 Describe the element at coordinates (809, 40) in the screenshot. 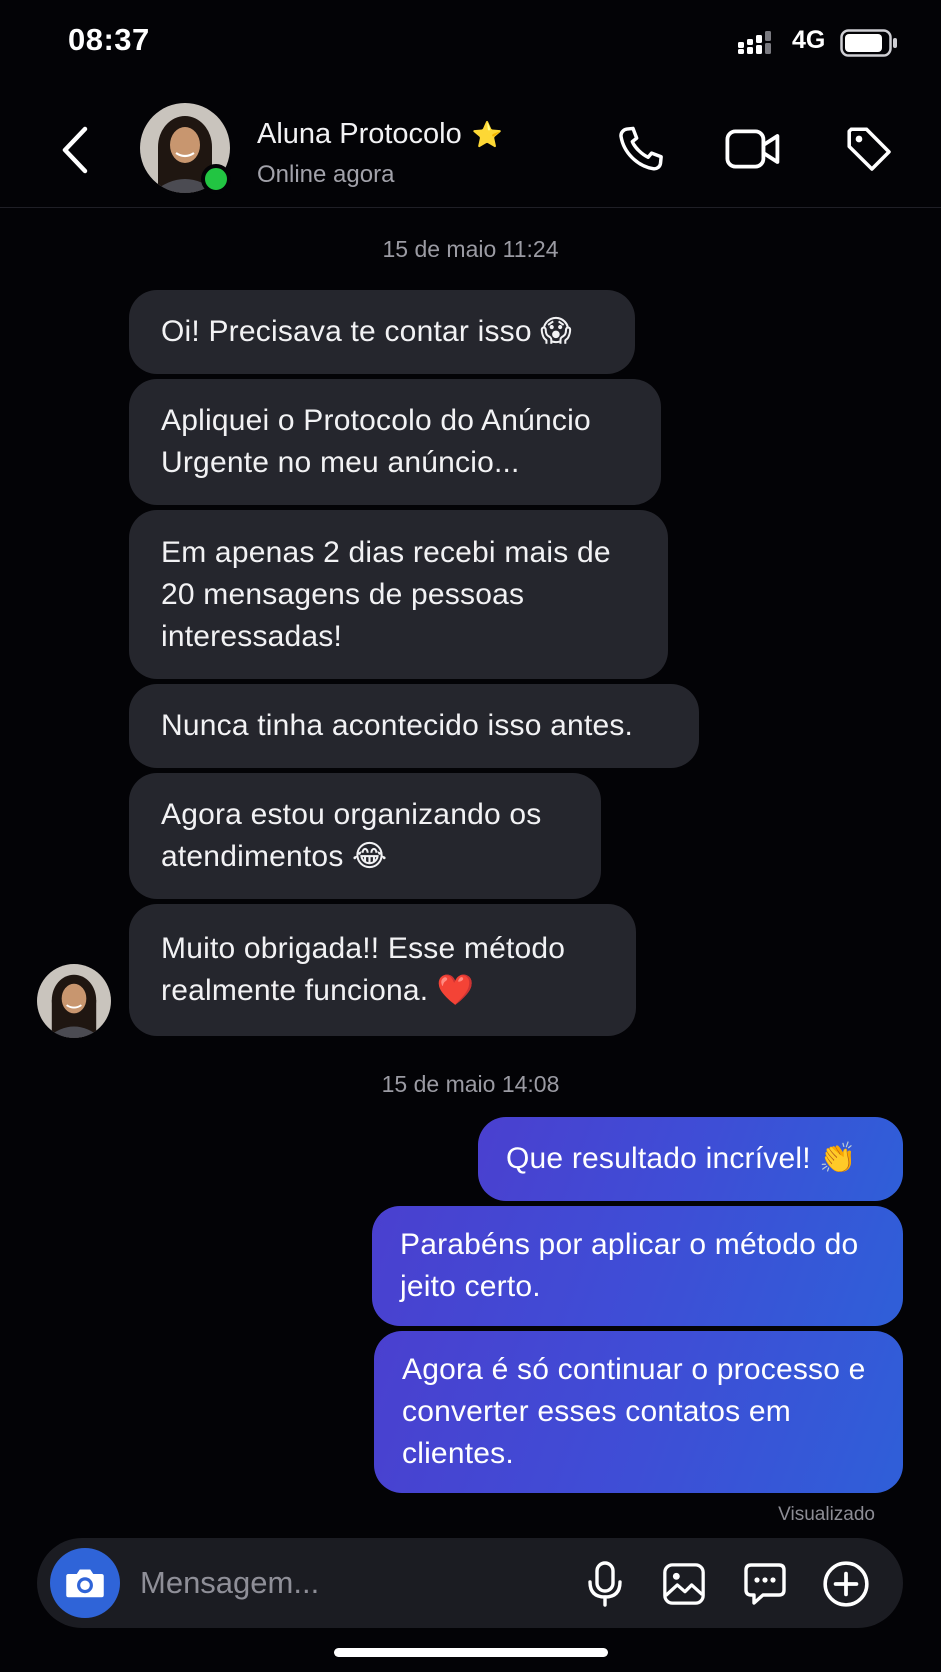

I see `network-type: 4G` at that location.